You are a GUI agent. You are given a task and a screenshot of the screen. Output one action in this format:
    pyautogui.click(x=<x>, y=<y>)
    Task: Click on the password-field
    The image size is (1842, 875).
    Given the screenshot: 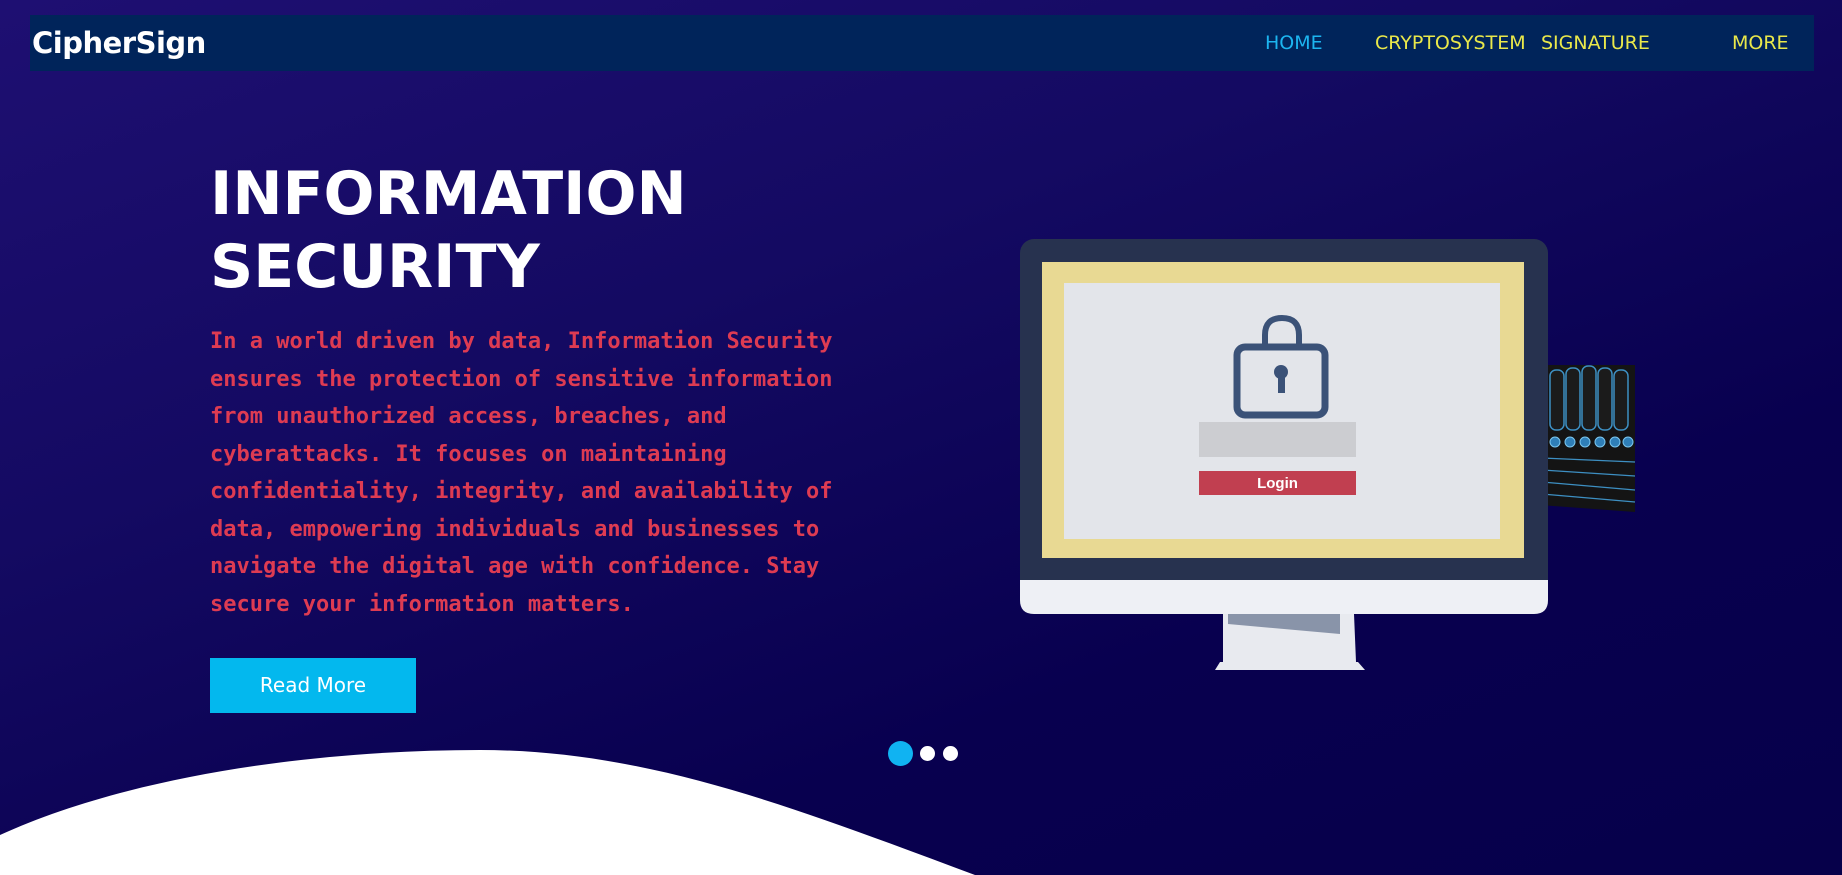 What is the action you would take?
    pyautogui.click(x=1277, y=439)
    